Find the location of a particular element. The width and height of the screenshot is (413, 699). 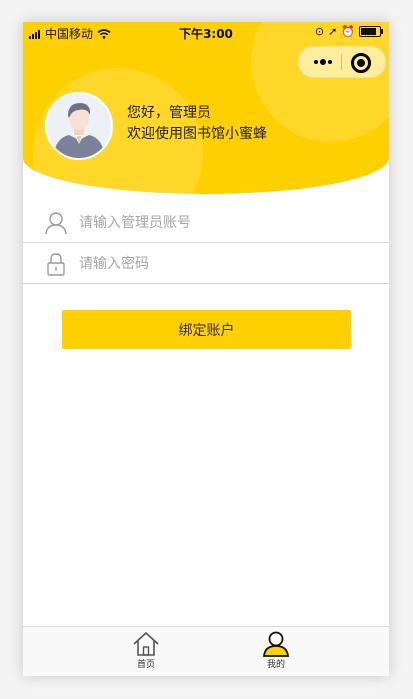

miniprogram-capsule is located at coordinates (342, 62).